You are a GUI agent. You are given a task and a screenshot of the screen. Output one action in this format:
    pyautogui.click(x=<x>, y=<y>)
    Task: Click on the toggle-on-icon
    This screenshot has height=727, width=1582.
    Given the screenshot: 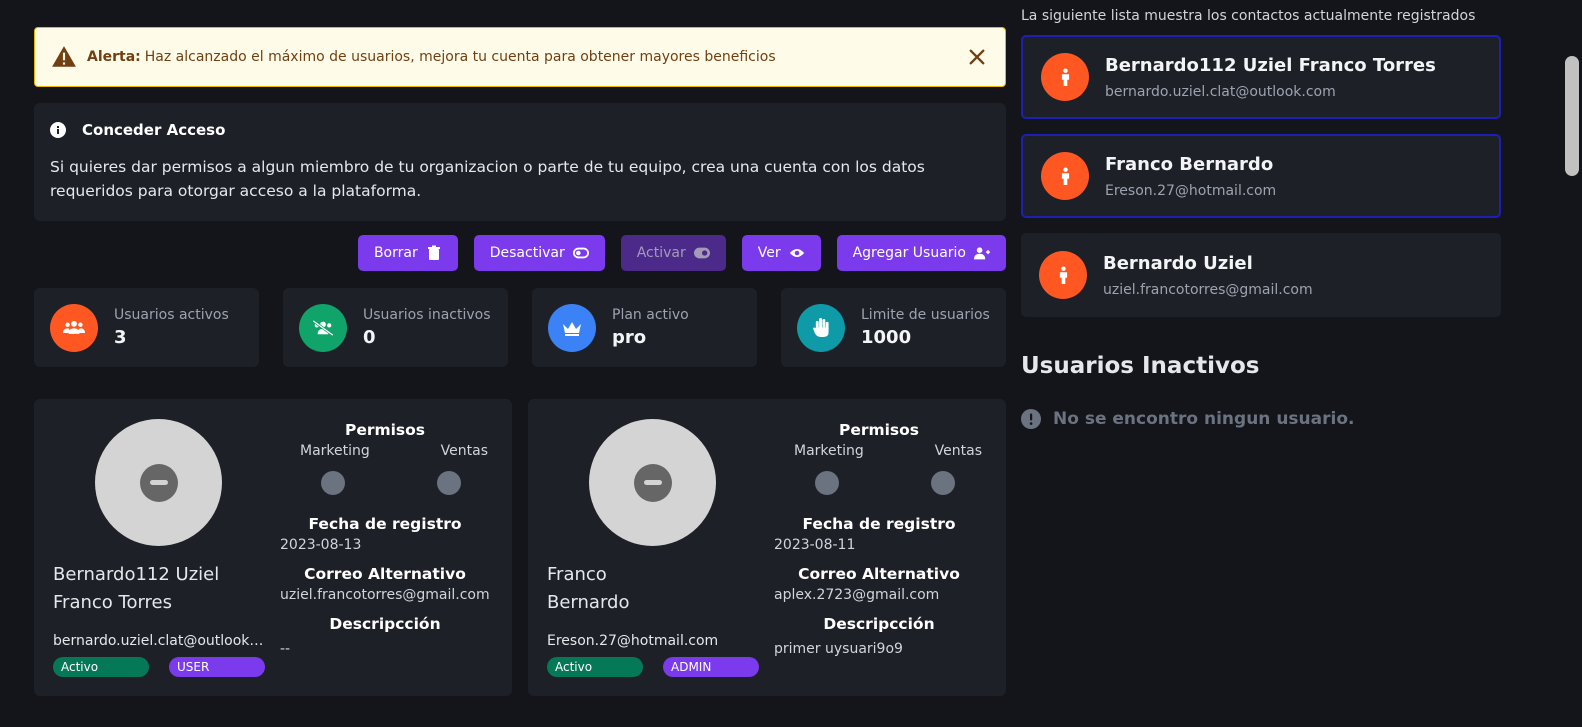 What is the action you would take?
    pyautogui.click(x=701, y=253)
    